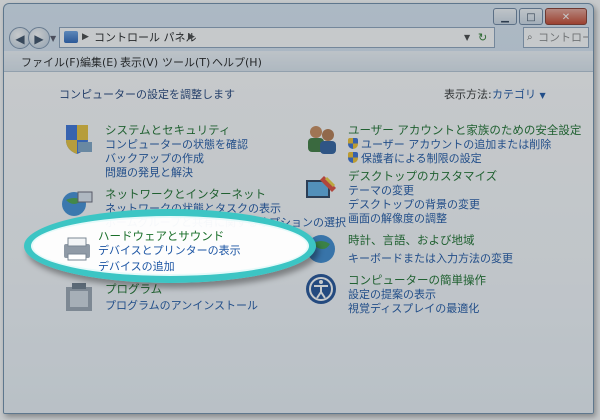 This screenshot has width=600, height=420. Describe the element at coordinates (411, 240) in the screenshot. I see `category-clock-title: 時計、言語、および地域` at that location.